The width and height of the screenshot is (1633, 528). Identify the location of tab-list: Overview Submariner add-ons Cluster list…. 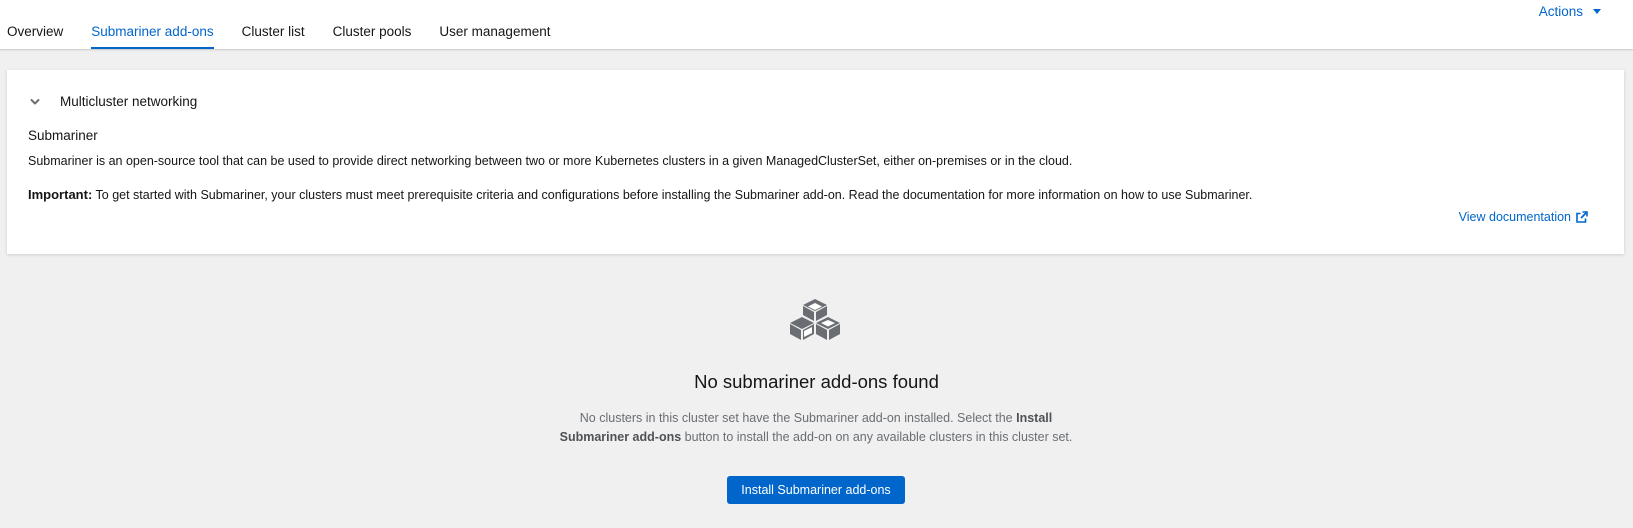
(282, 24).